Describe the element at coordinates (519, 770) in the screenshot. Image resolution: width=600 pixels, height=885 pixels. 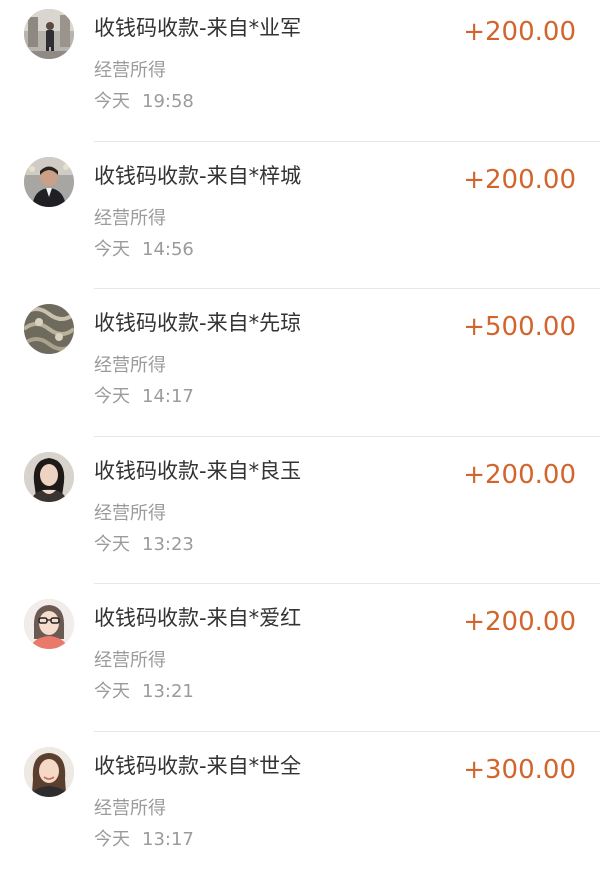
I see `transaction-amount: +300.00` at that location.